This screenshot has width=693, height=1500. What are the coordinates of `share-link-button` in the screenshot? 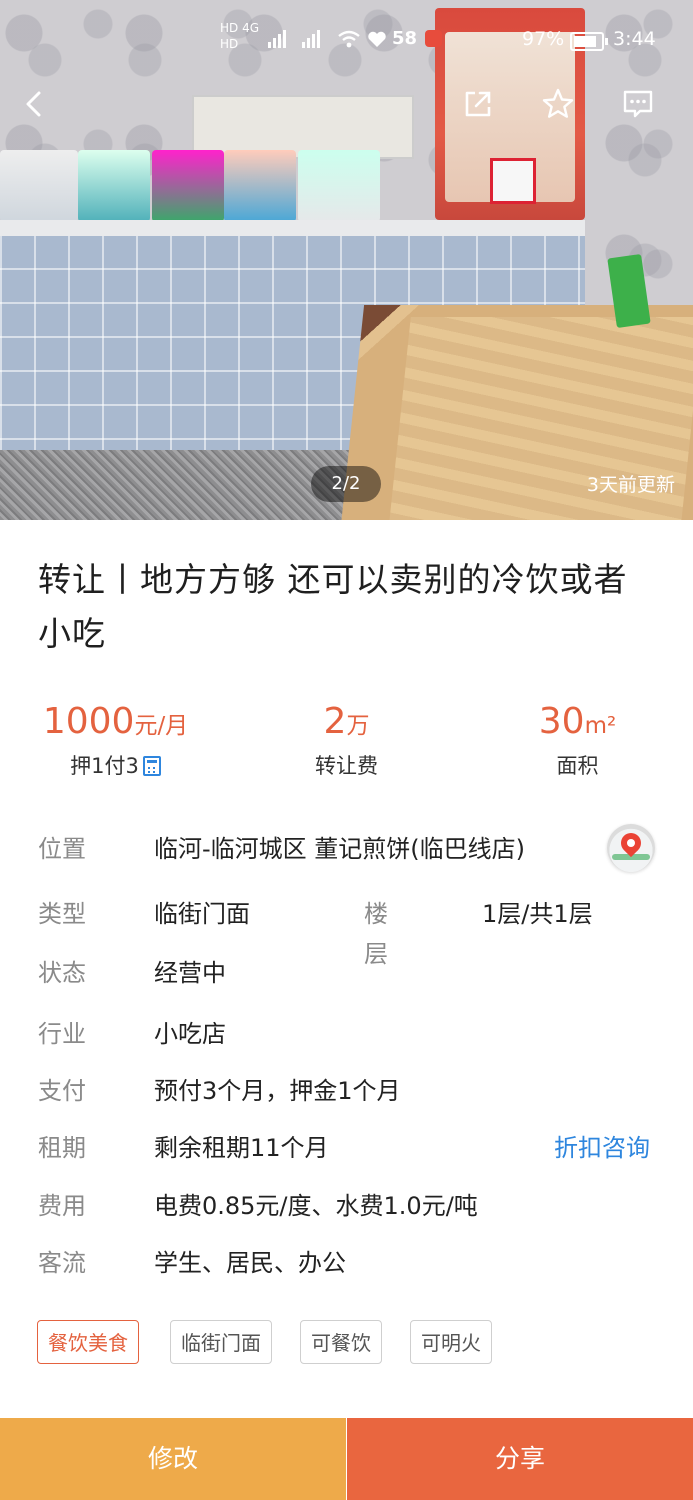 It's located at (478, 104).